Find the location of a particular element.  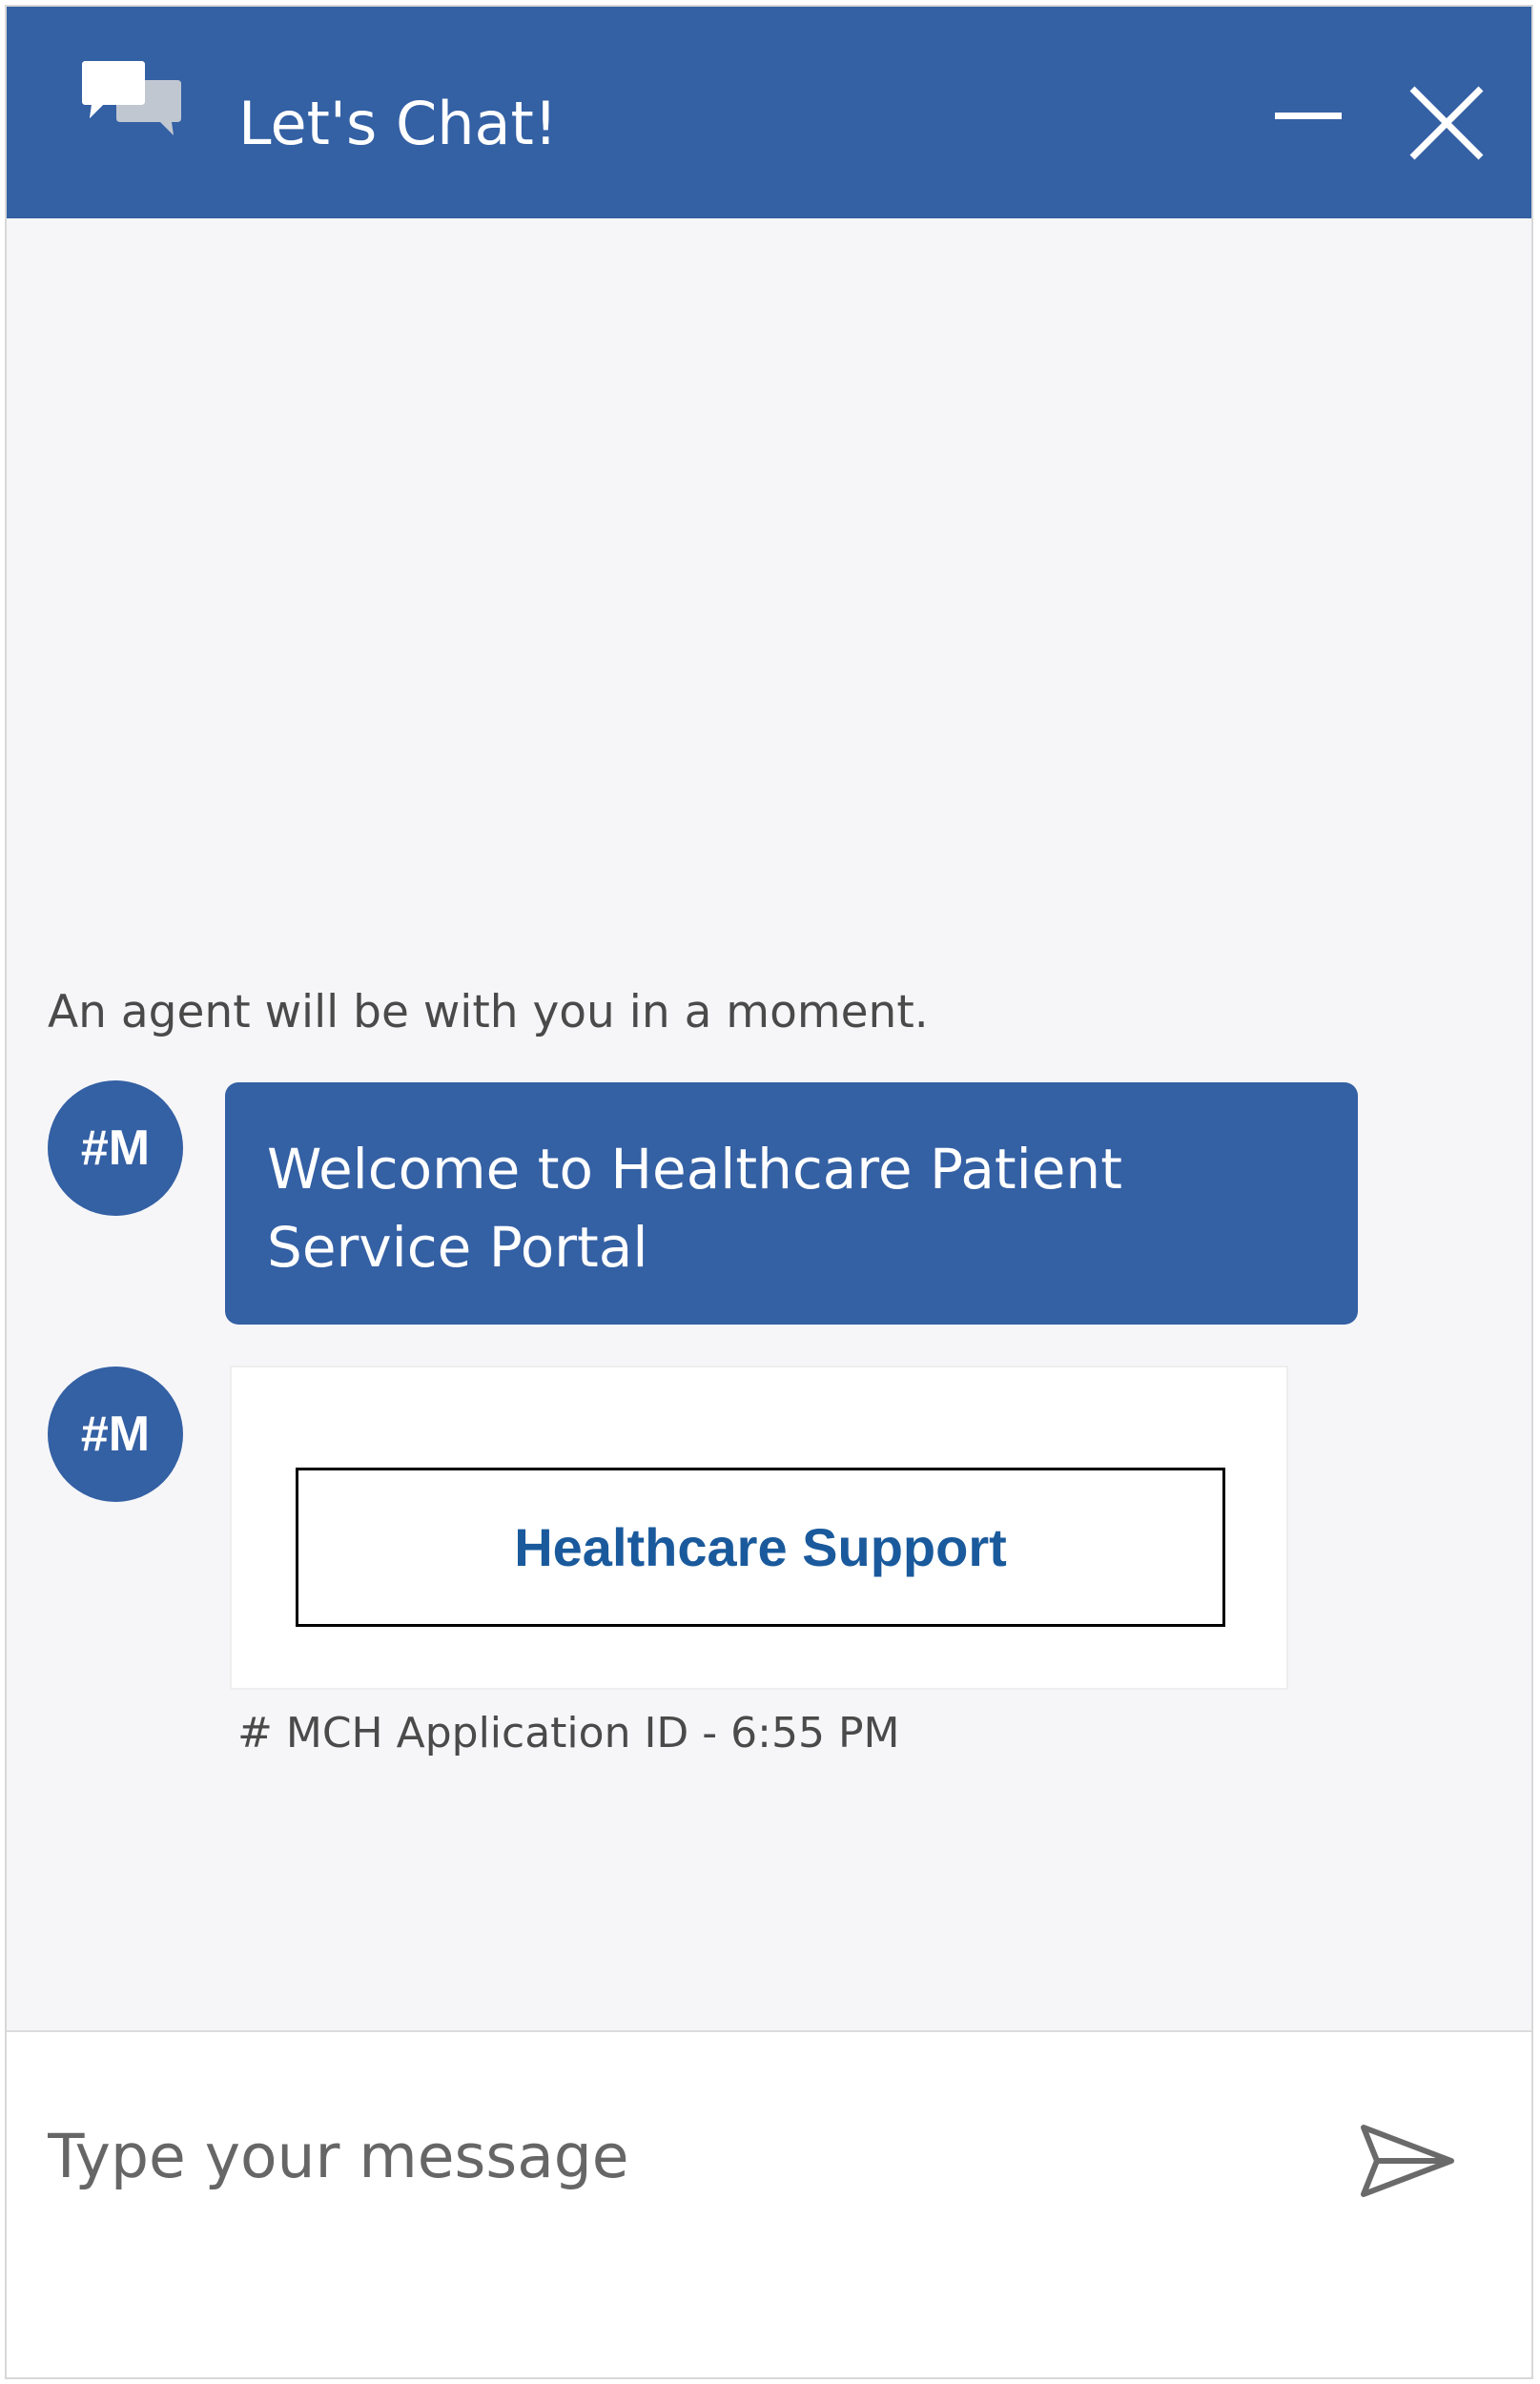

chat-header: Let's Chat! is located at coordinates (769, 112).